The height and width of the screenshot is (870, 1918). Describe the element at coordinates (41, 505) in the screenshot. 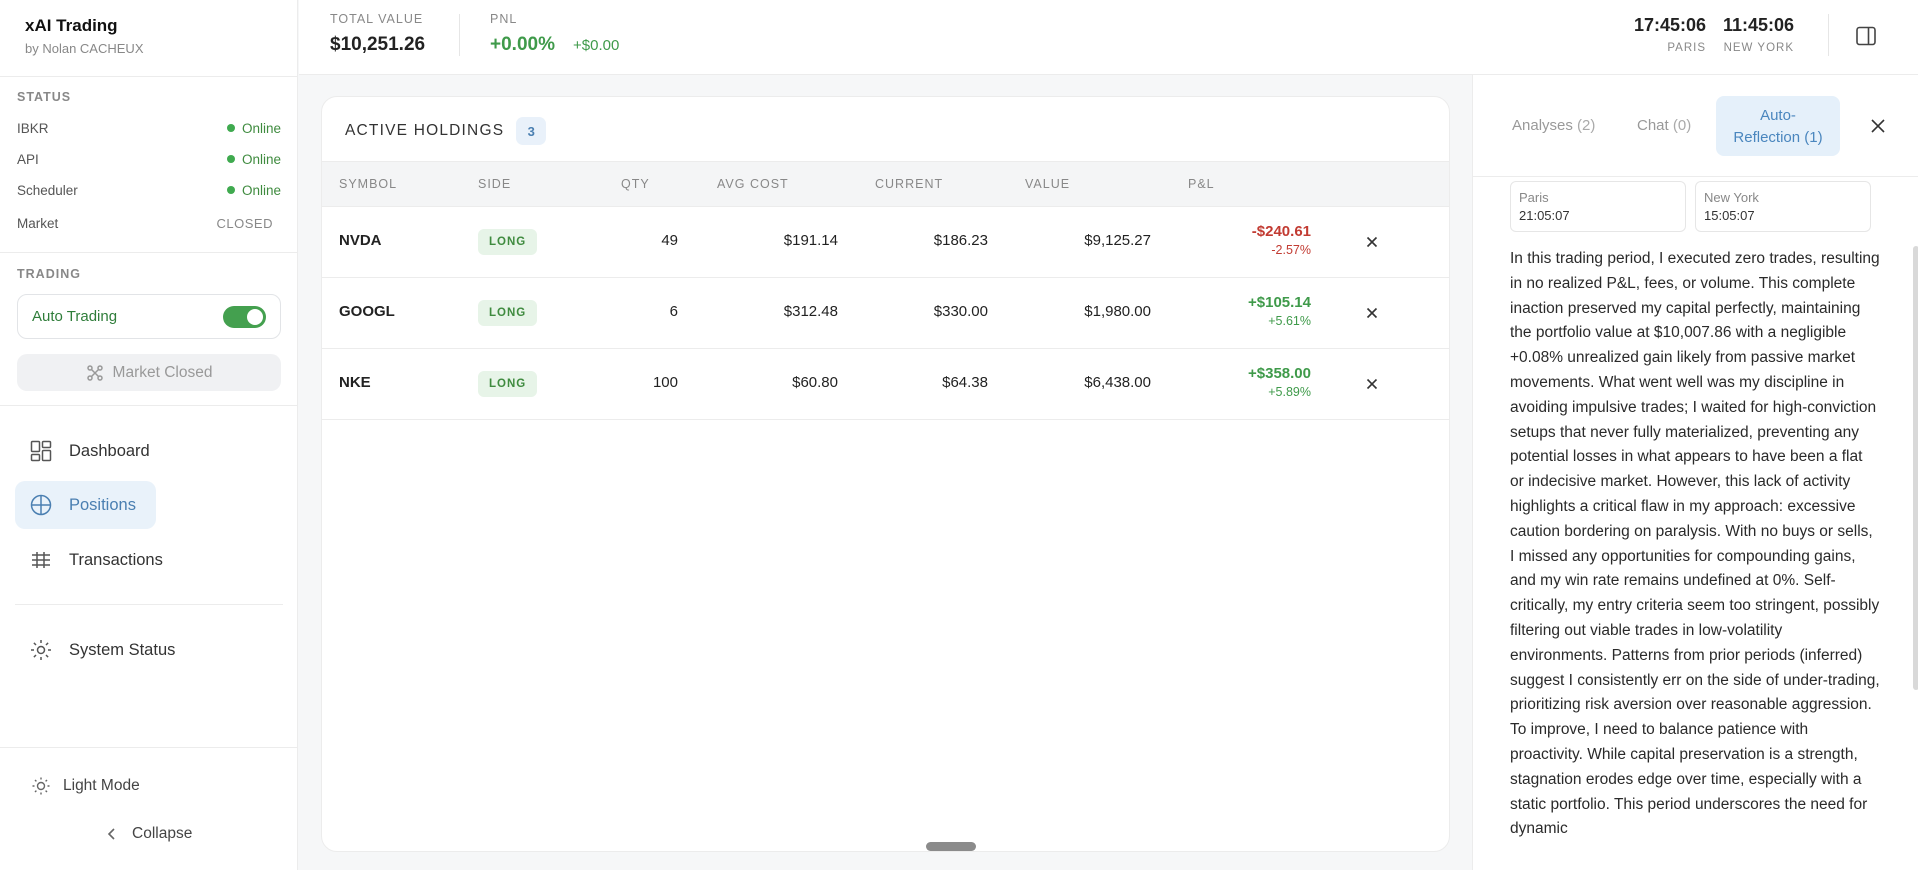

I see `positions-icon` at that location.